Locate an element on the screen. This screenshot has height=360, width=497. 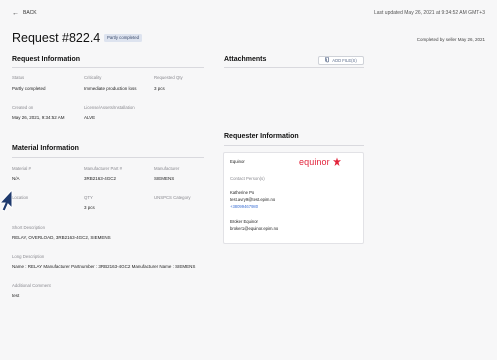
created-value: May 26, 2021, 9:34:52 AM is located at coordinates (38, 117).